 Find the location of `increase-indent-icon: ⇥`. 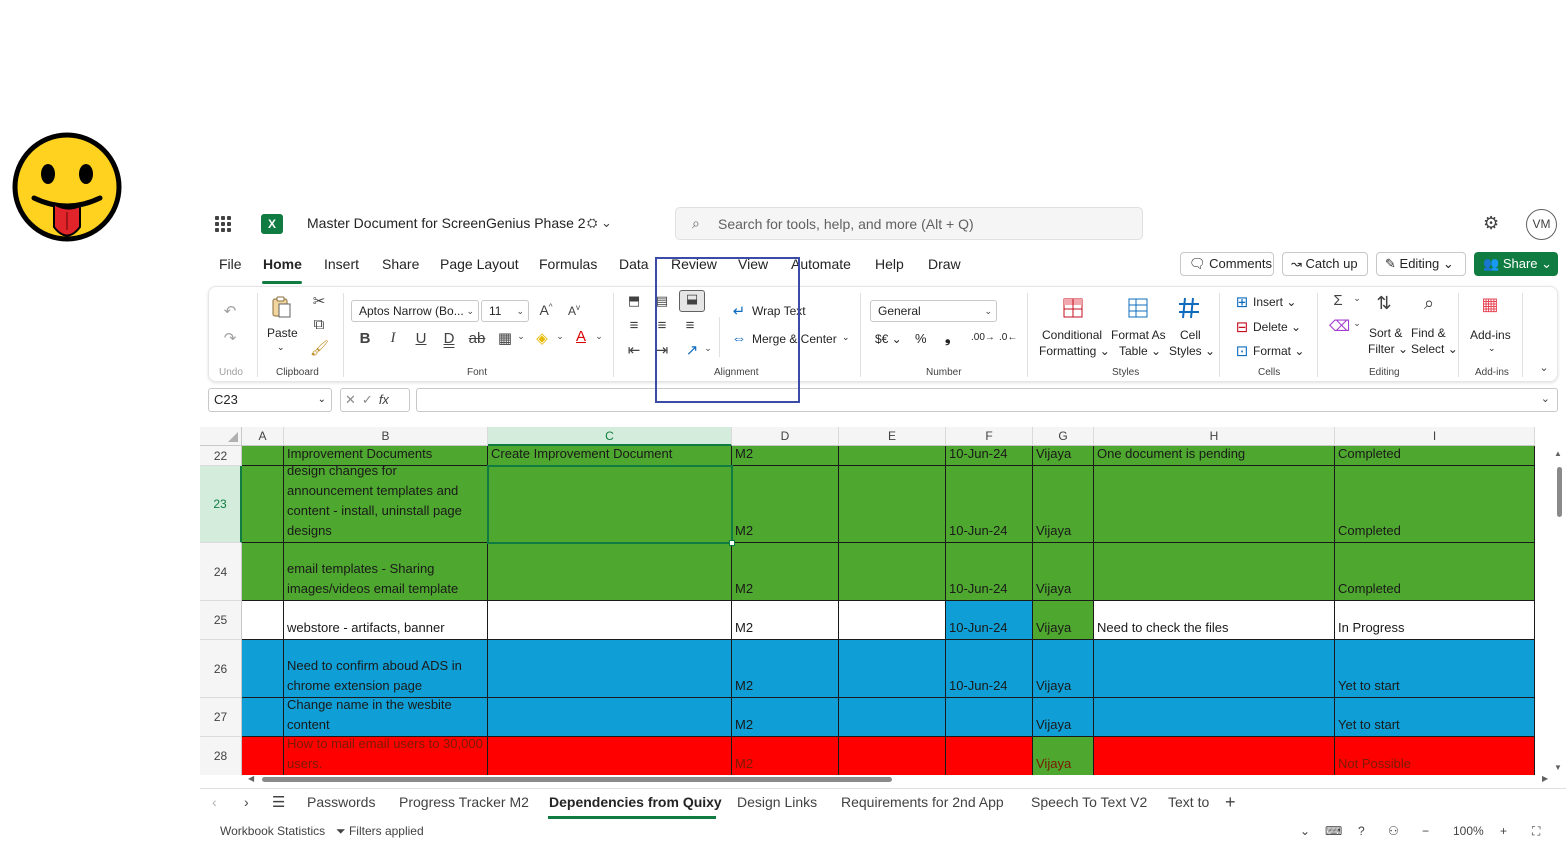

increase-indent-icon: ⇥ is located at coordinates (662, 350).